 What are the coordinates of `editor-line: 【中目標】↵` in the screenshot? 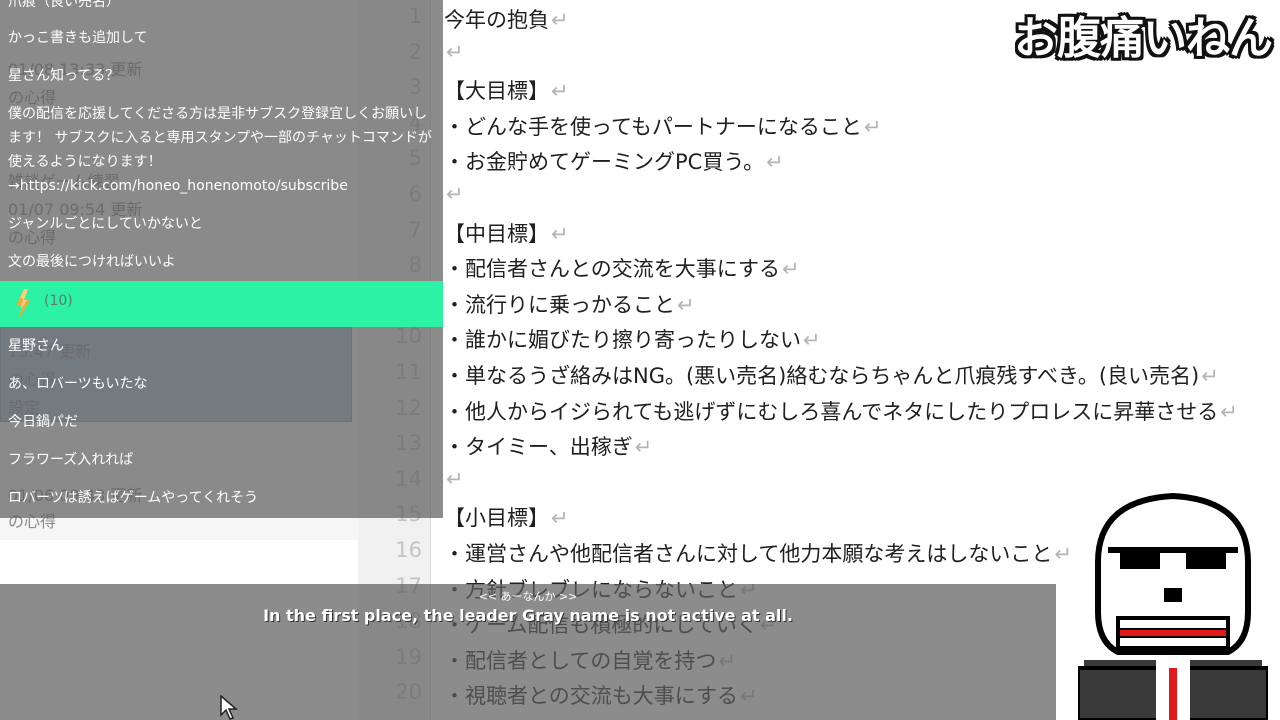 It's located at (506, 233).